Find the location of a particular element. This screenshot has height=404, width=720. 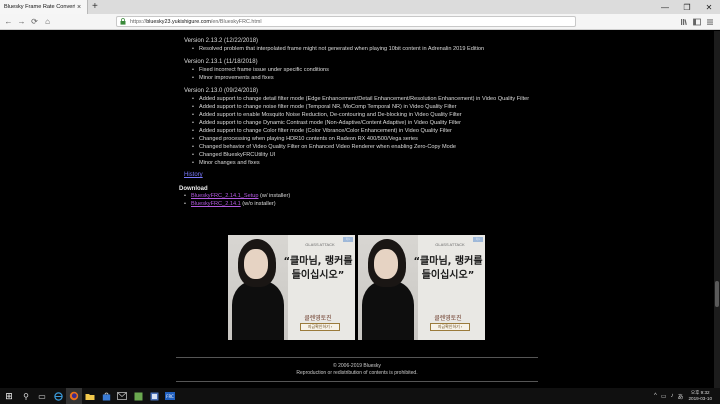

ime-icon: あ is located at coordinates (680, 396).